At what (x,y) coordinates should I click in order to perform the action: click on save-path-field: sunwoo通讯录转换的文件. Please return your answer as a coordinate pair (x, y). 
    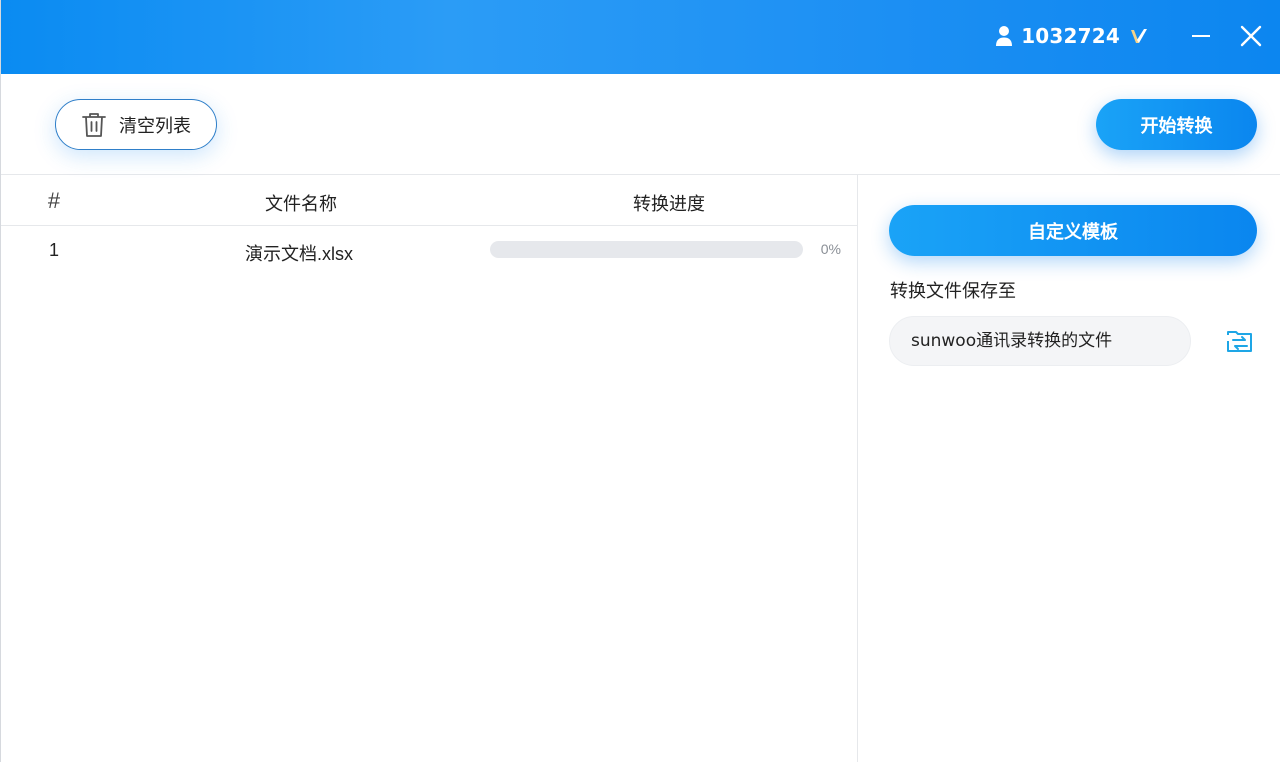
    Looking at the image, I should click on (1040, 341).